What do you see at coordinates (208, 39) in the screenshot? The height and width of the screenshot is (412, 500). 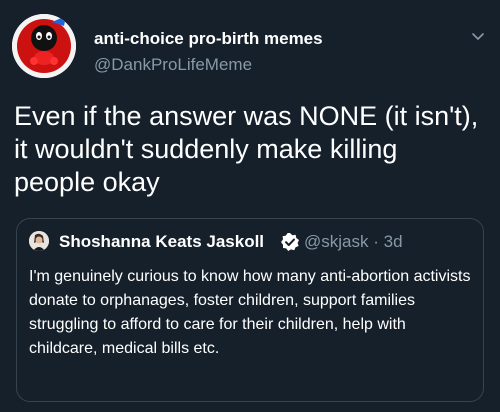 I see `display-name: anti-choice pro-birth memes` at bounding box center [208, 39].